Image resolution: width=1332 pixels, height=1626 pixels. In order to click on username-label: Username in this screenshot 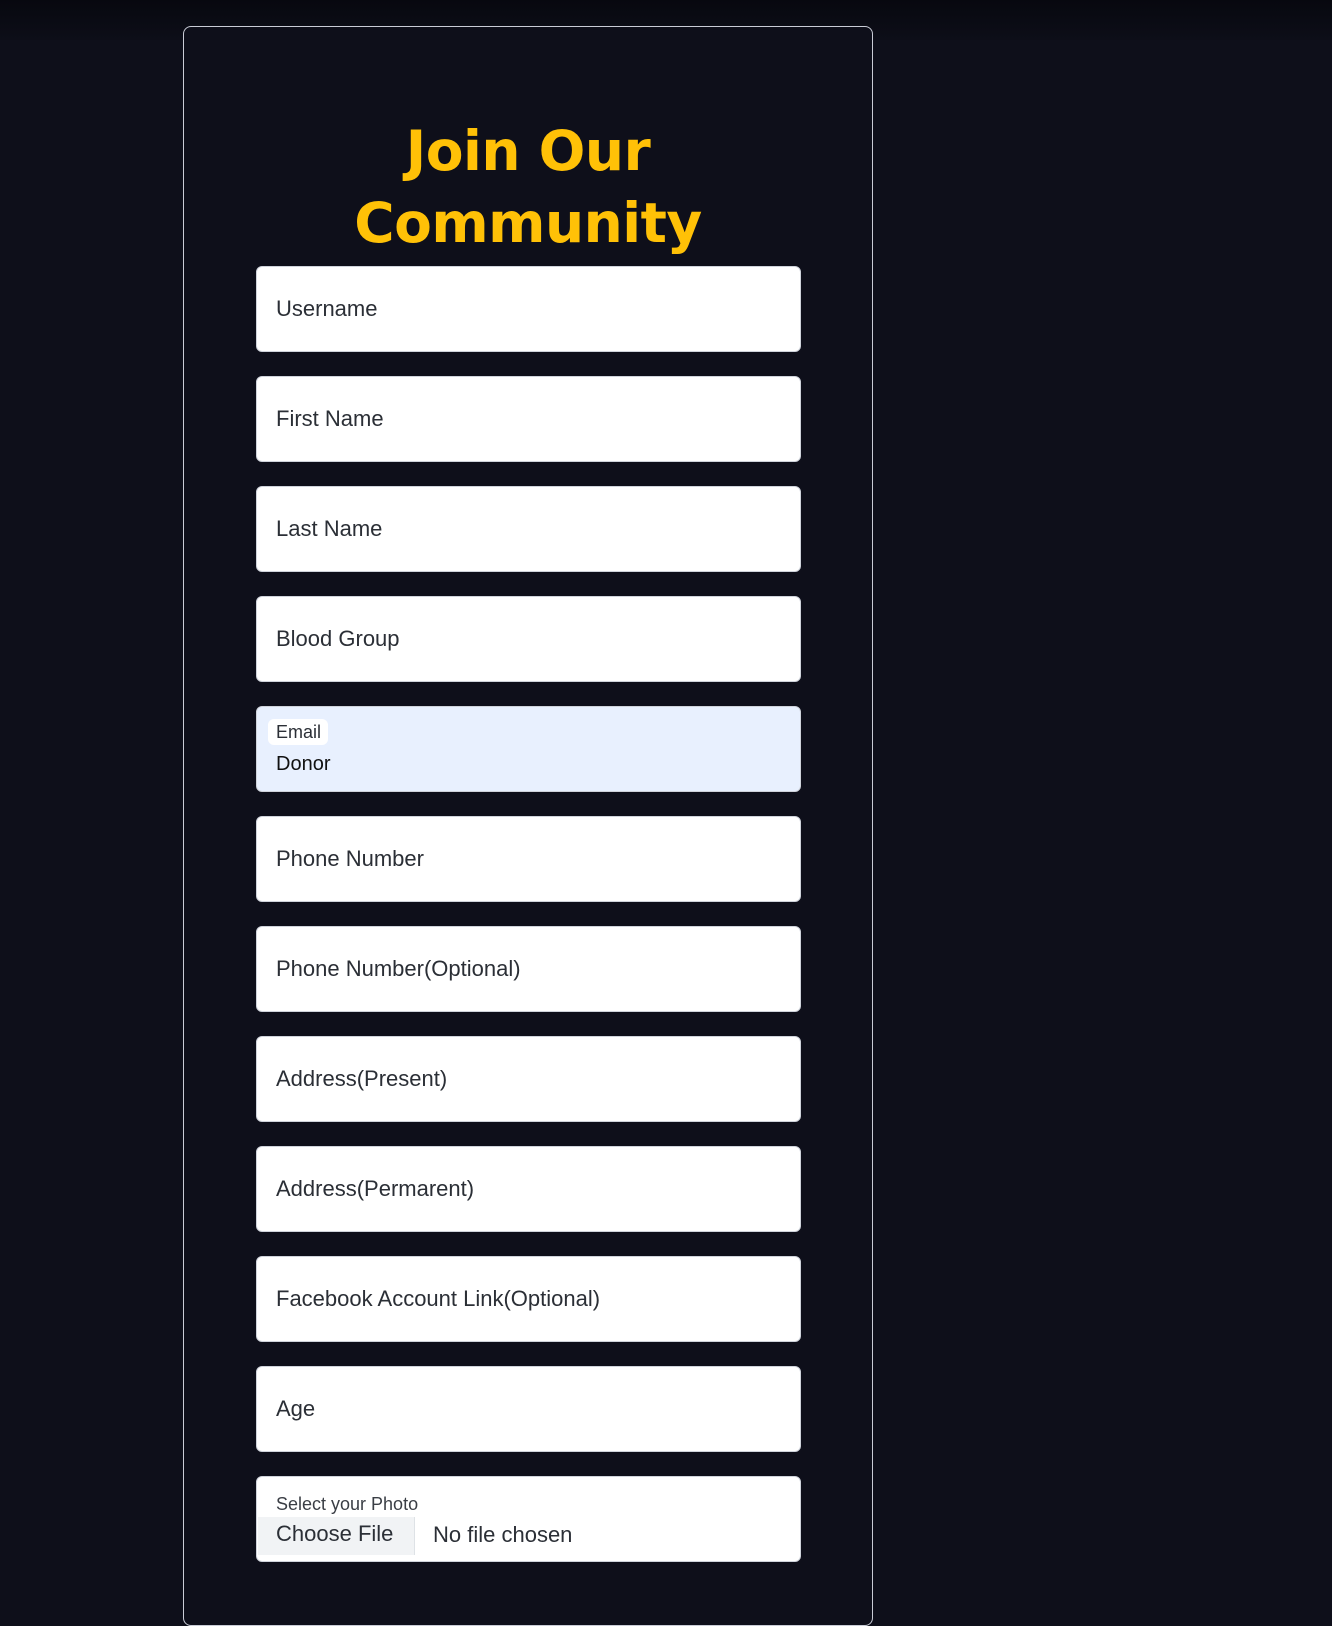, I will do `click(327, 308)`.